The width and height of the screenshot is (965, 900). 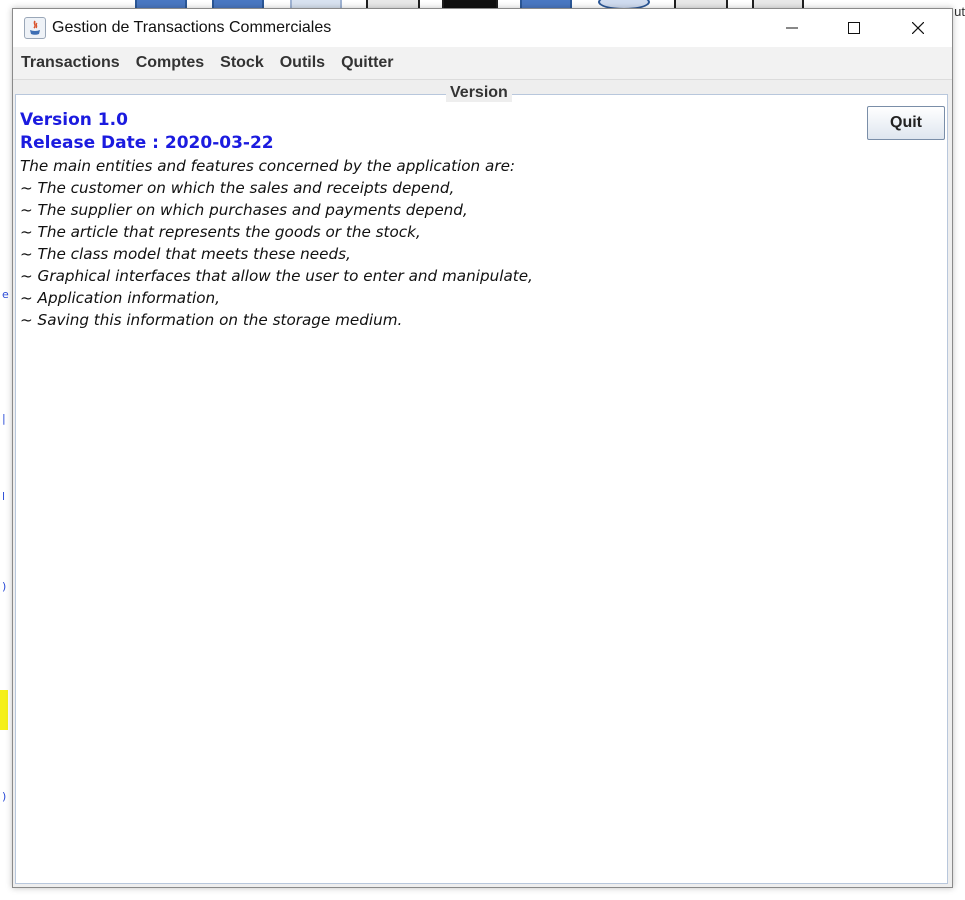 What do you see at coordinates (906, 123) in the screenshot?
I see `quit-button: Quit` at bounding box center [906, 123].